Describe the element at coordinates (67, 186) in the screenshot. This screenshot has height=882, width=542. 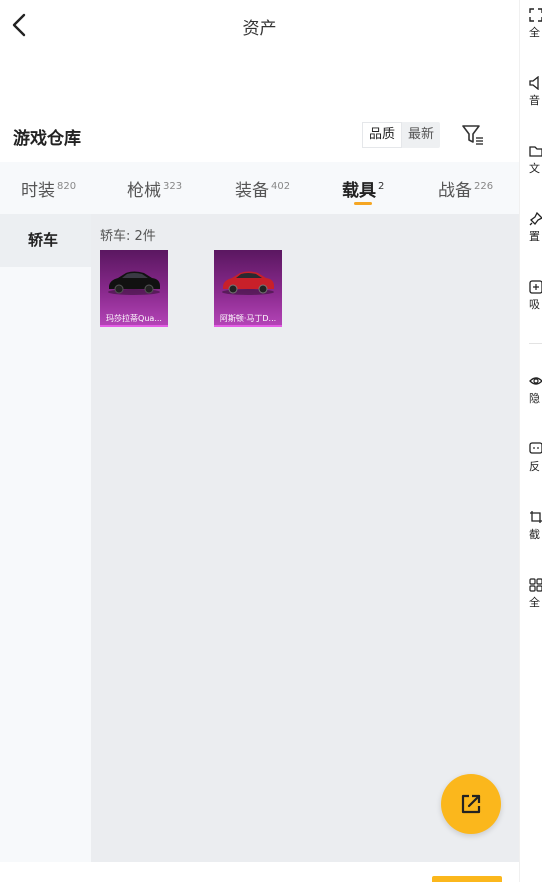
I see `tab-count: 820` at that location.